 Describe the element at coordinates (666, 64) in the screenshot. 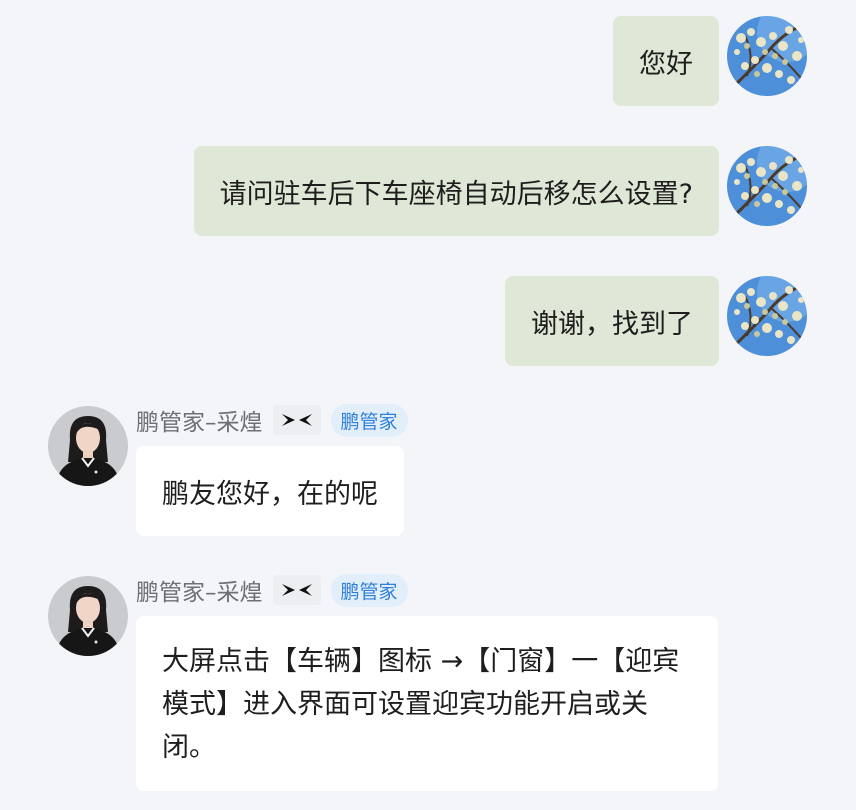

I see `message-text: 您好` at that location.